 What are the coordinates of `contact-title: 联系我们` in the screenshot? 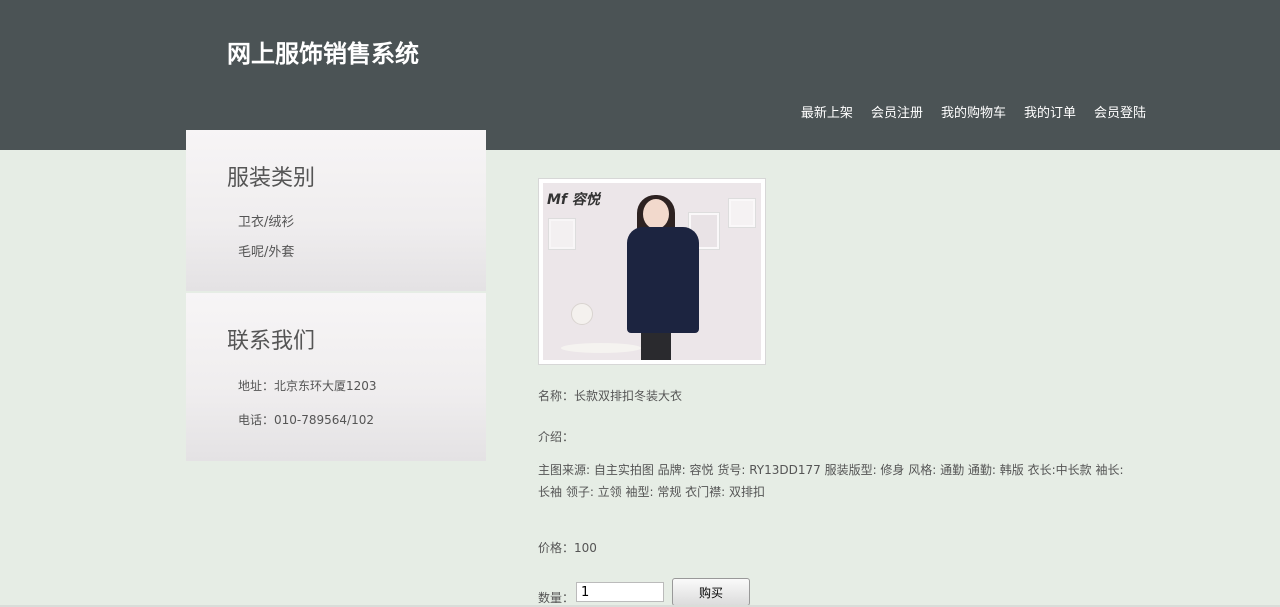 It's located at (271, 341).